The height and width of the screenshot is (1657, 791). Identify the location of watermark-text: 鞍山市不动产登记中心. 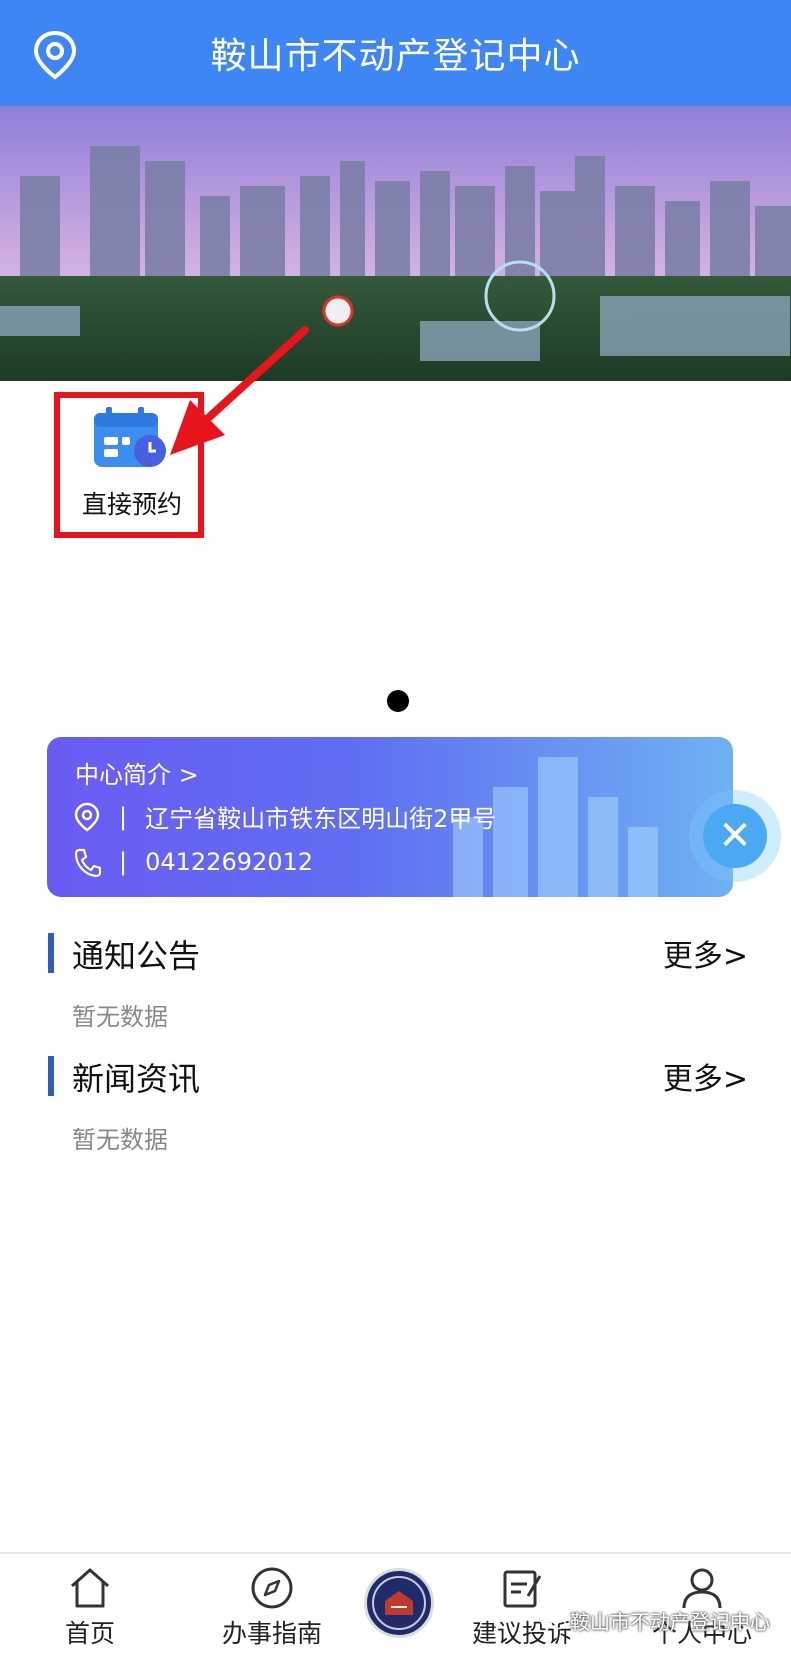
(670, 1622).